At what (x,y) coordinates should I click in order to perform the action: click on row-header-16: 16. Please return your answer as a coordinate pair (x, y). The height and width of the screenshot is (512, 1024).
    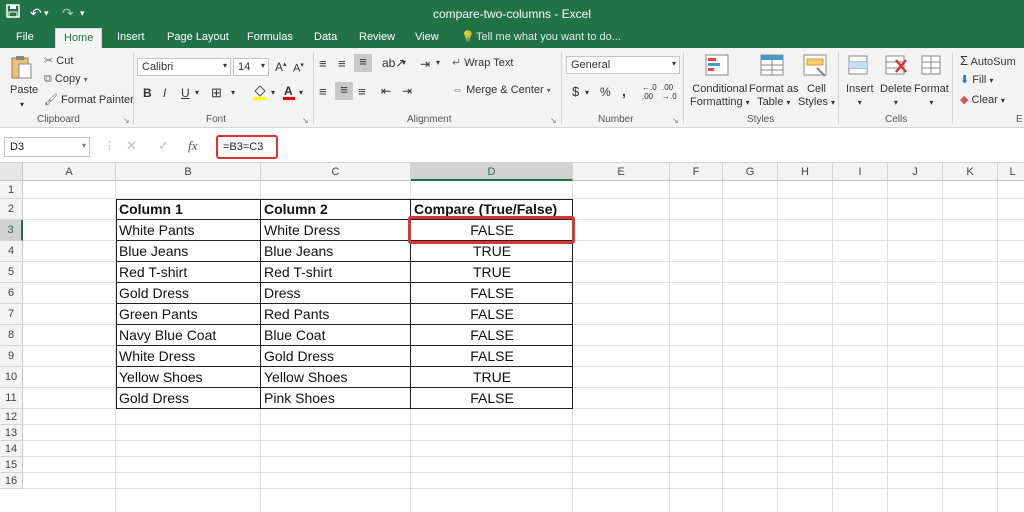
    Looking at the image, I should click on (11, 481).